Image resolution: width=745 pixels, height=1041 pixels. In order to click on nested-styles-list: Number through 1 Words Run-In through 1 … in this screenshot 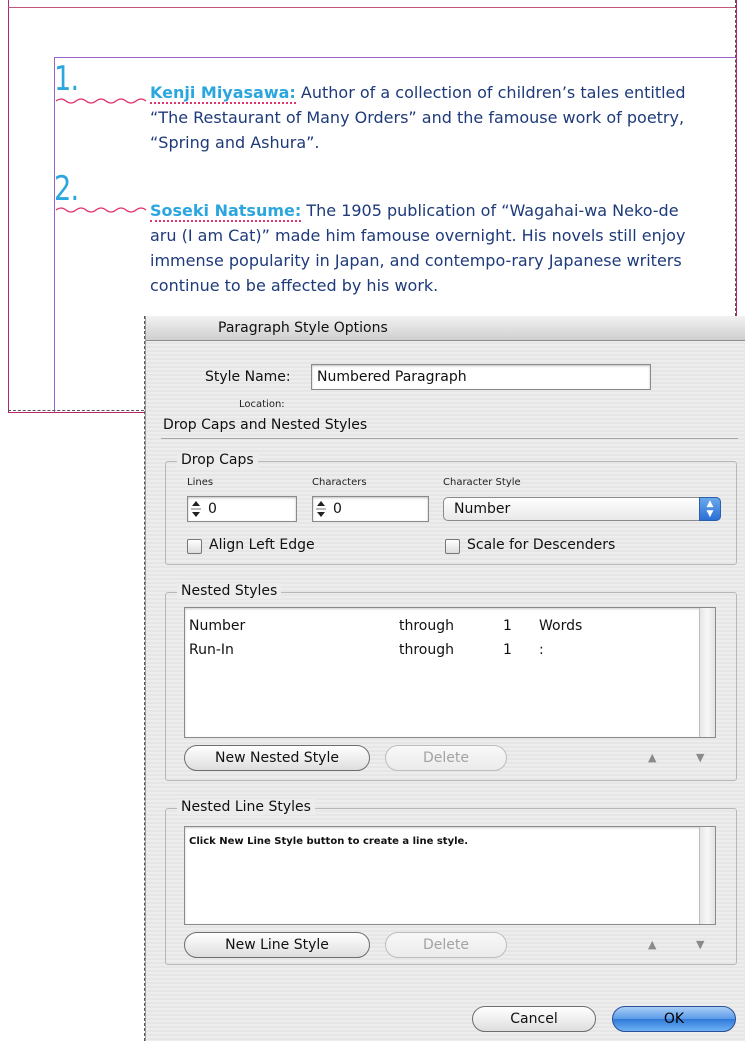, I will do `click(450, 672)`.